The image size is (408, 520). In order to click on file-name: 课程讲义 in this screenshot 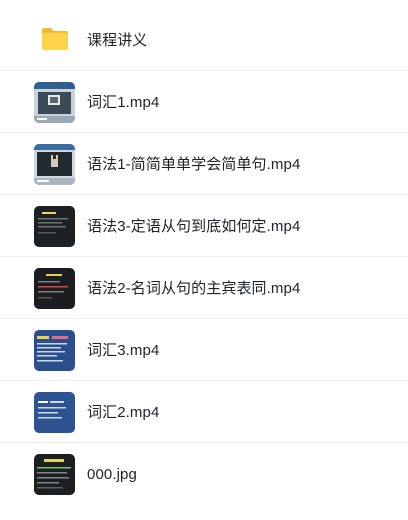, I will do `click(117, 40)`.